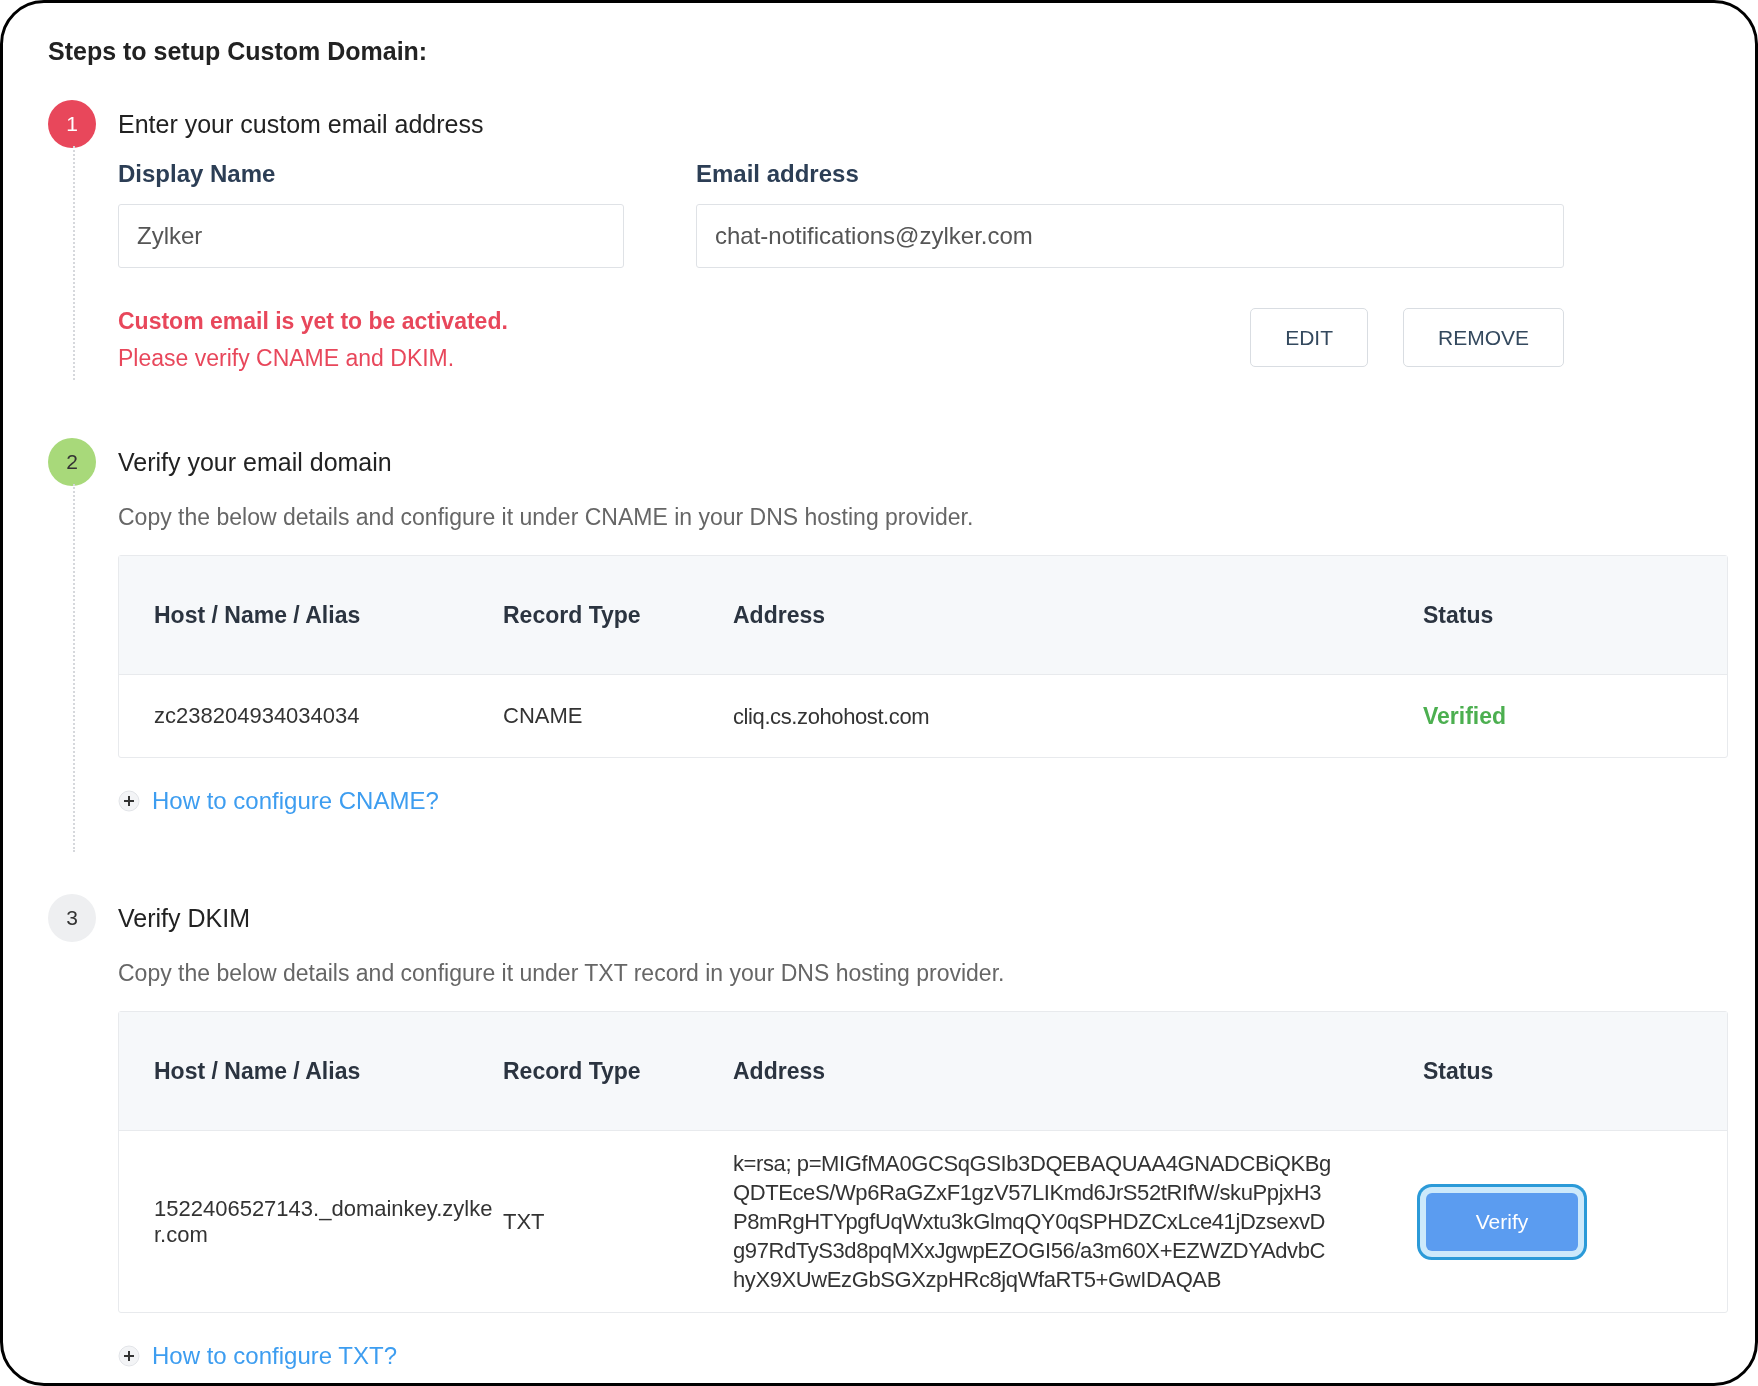  Describe the element at coordinates (1309, 337) in the screenshot. I see `action-button: EDIT` at that location.